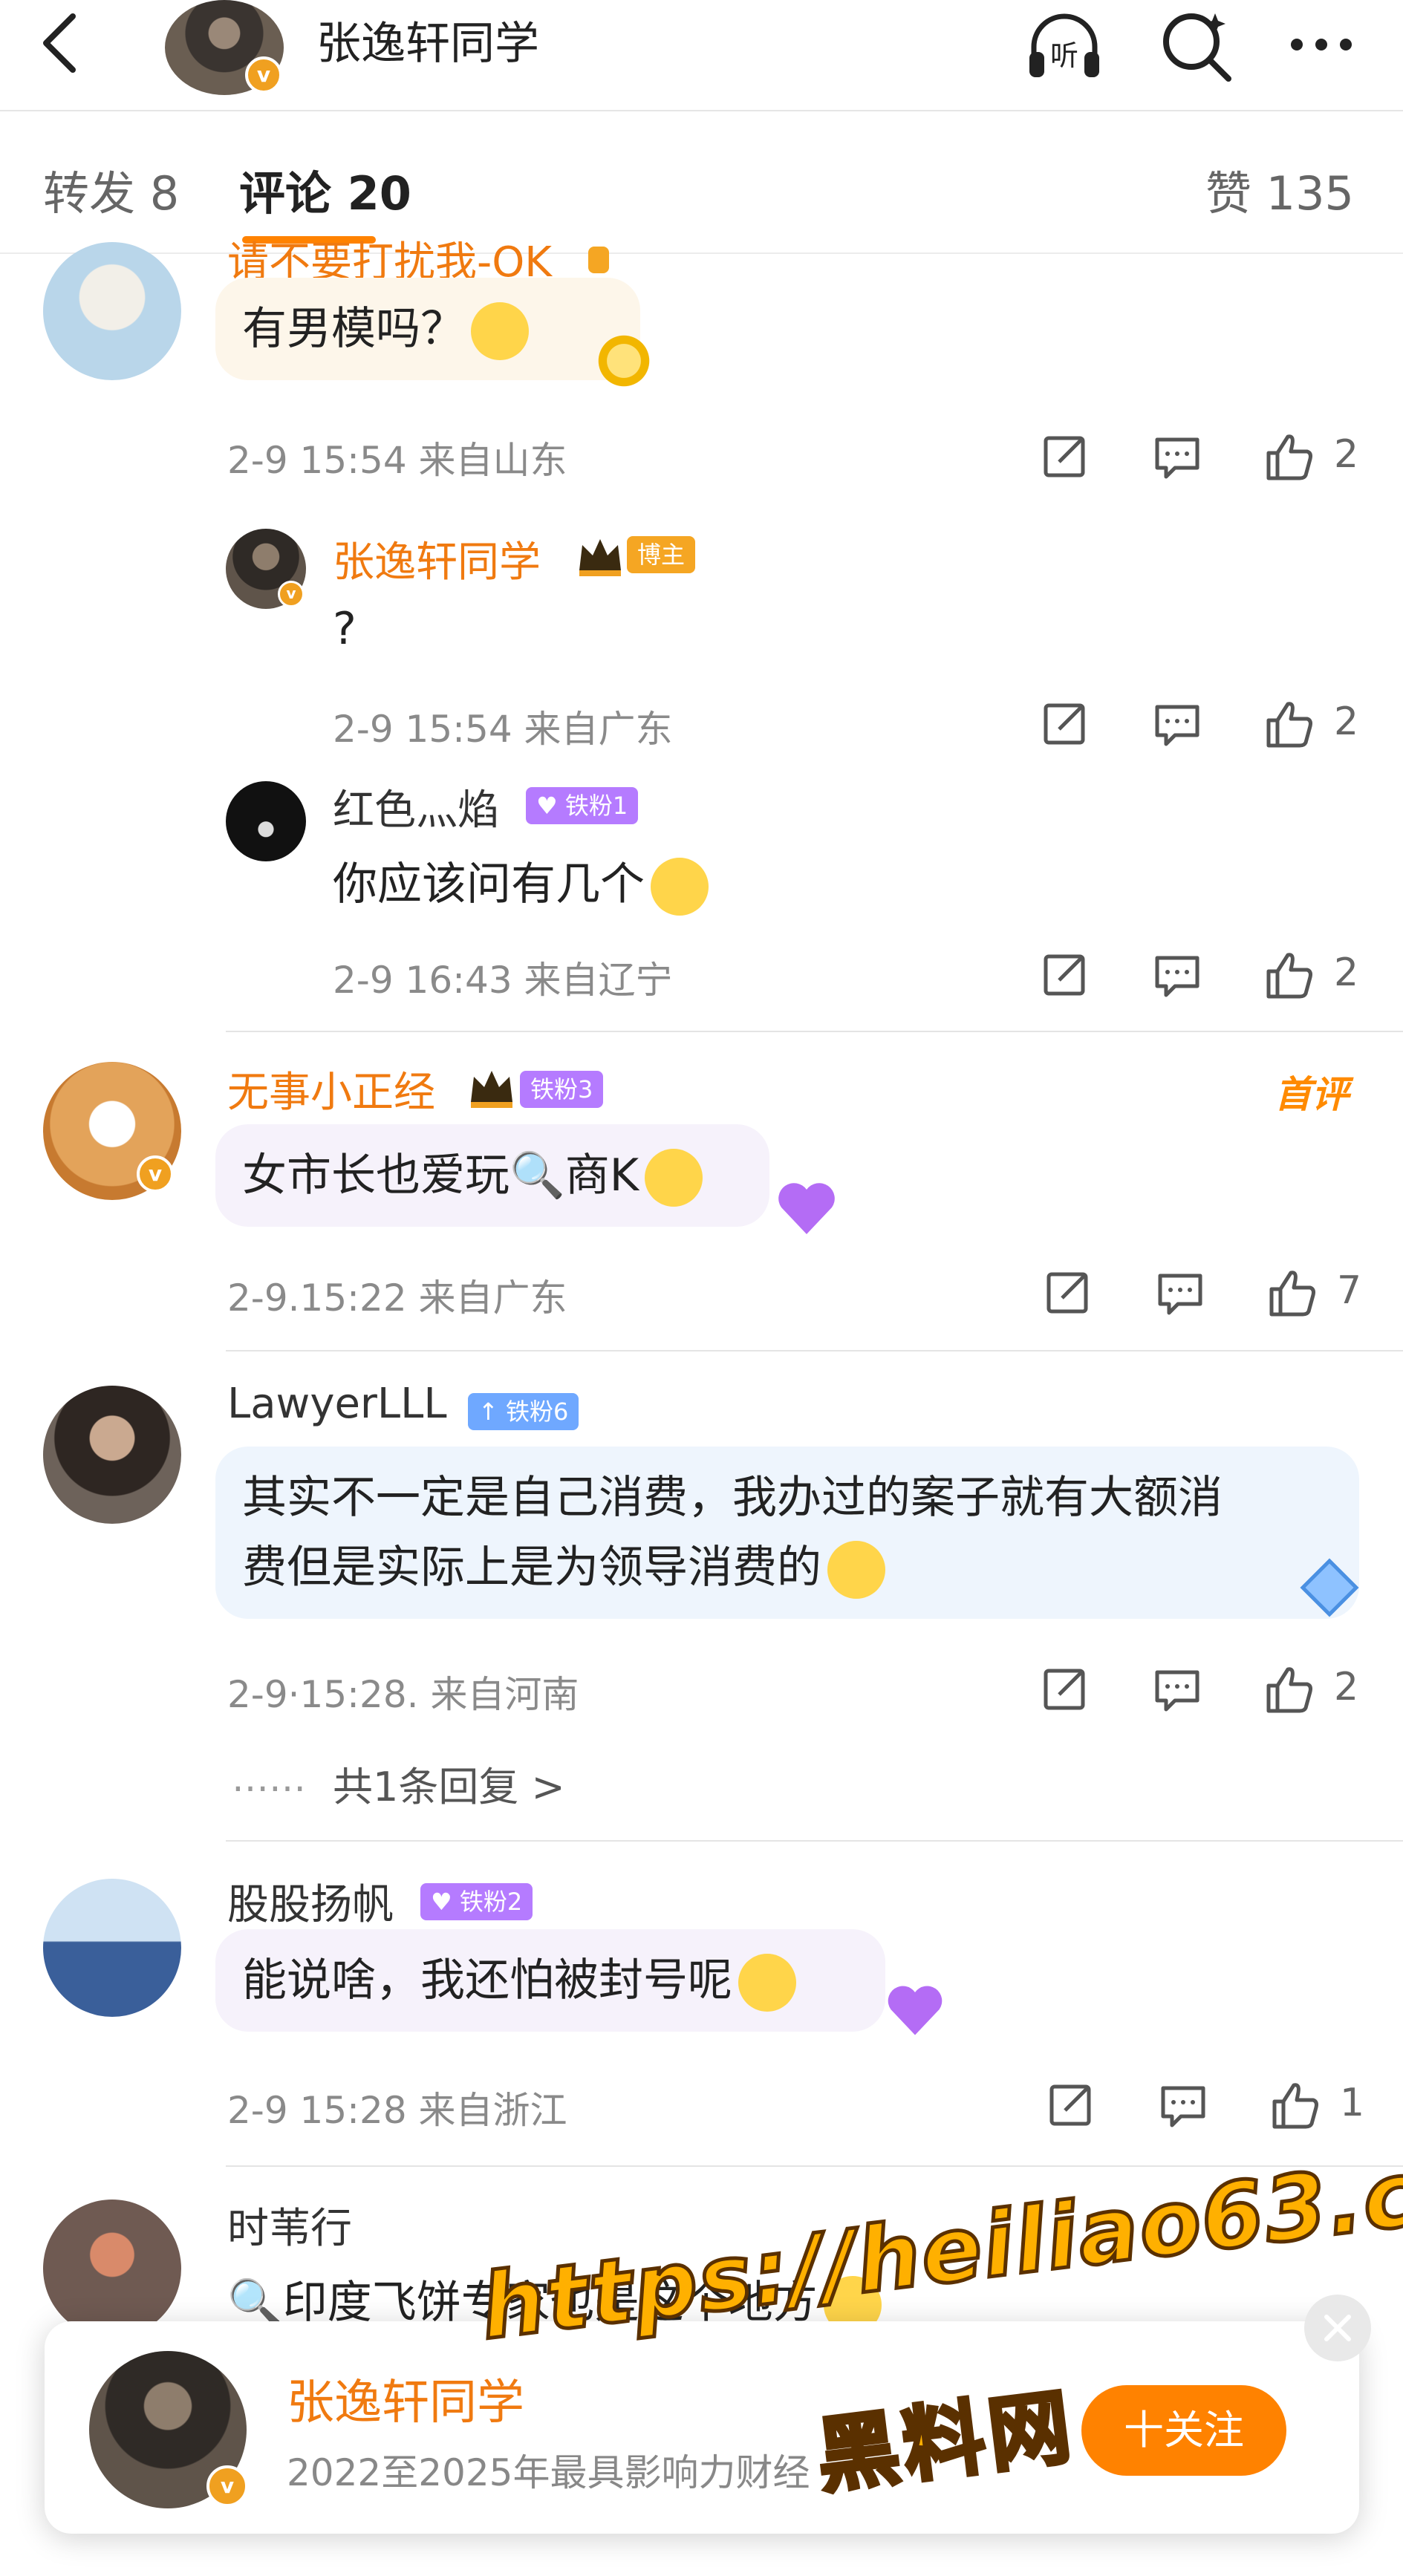  Describe the element at coordinates (487, 1980) in the screenshot. I see `comment-text: 能说啥，我还怕被封号呢` at that location.